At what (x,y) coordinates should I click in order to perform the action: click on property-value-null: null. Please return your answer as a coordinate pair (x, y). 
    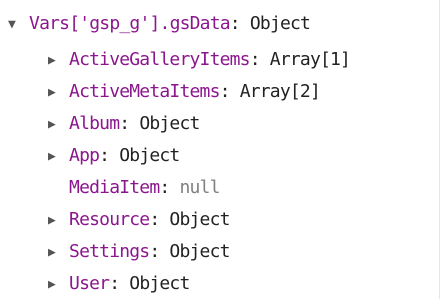
    Looking at the image, I should click on (199, 187).